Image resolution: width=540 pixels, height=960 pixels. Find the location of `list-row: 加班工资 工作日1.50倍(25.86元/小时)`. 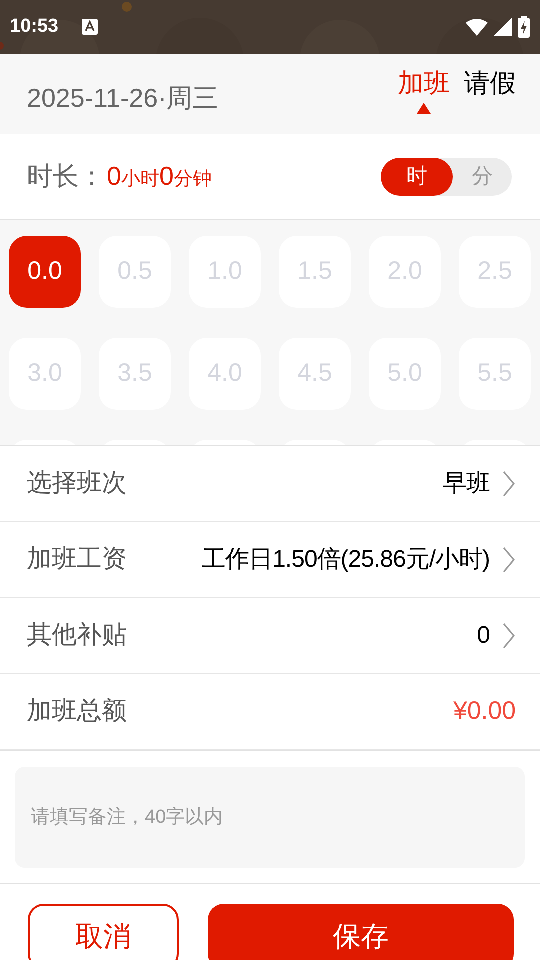

list-row: 加班工资 工作日1.50倍(25.86元/小时) is located at coordinates (270, 560).